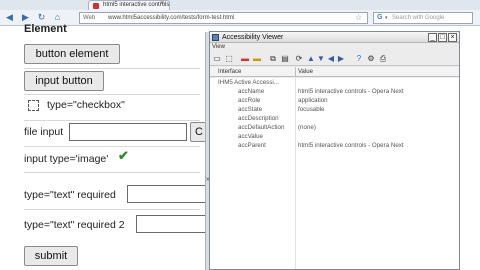 The image size is (480, 270). Describe the element at coordinates (240, 5) in the screenshot. I see `tab-bar: html5 interactive controls ×` at that location.